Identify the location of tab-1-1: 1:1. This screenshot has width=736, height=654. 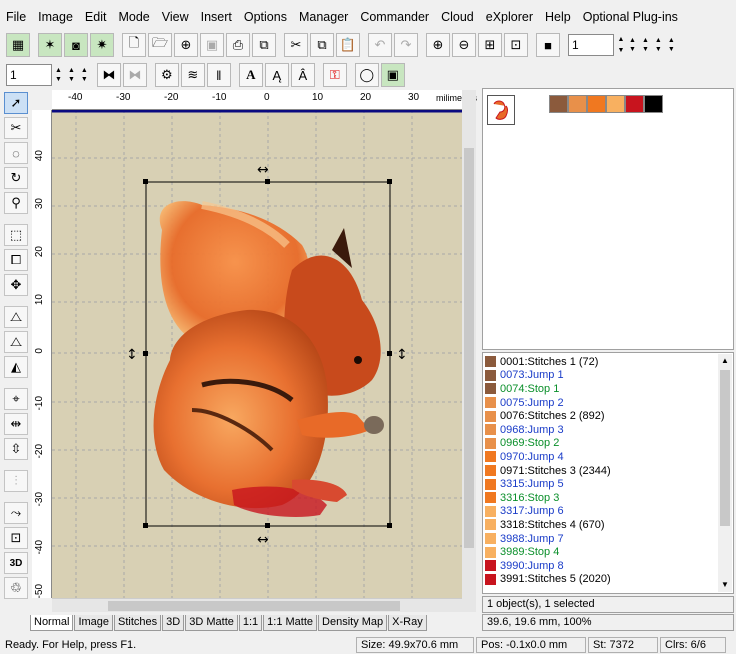
(250, 623).